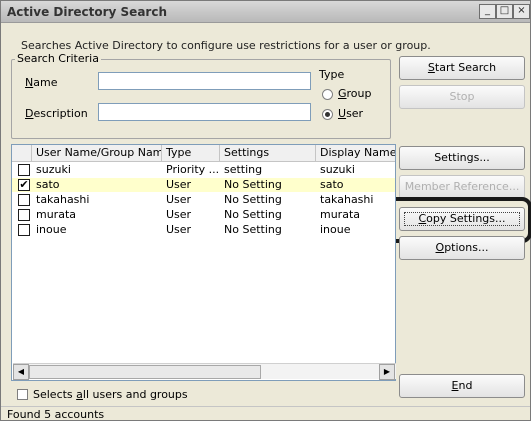  I want to click on cell-name: inoue, so click(51, 229).